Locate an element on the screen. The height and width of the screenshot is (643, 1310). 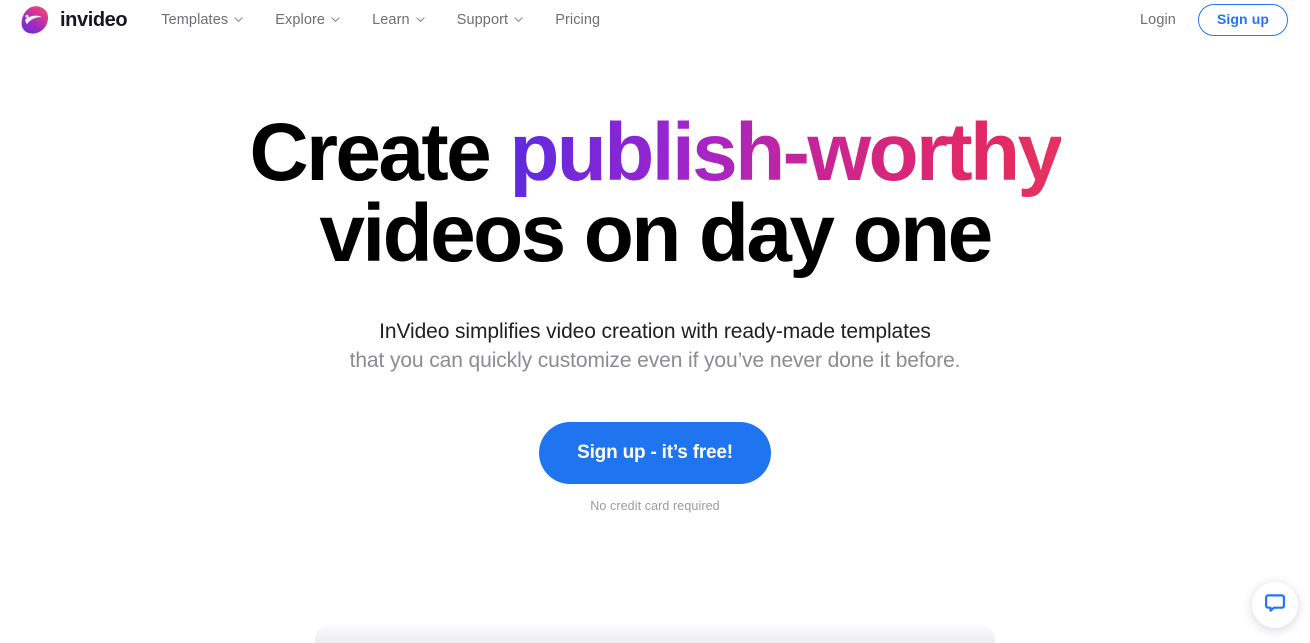
video-preview-panel is located at coordinates (655, 634).